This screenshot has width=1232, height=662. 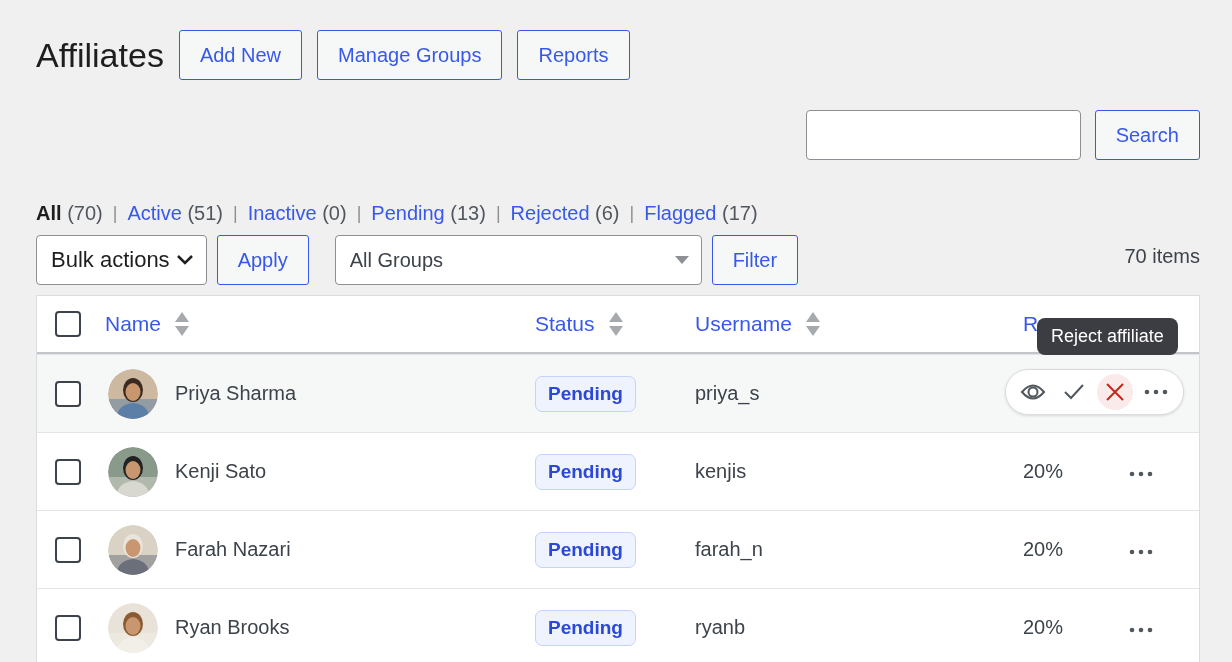 What do you see at coordinates (232, 627) in the screenshot?
I see `affiliate-name: Ryan Brooks` at bounding box center [232, 627].